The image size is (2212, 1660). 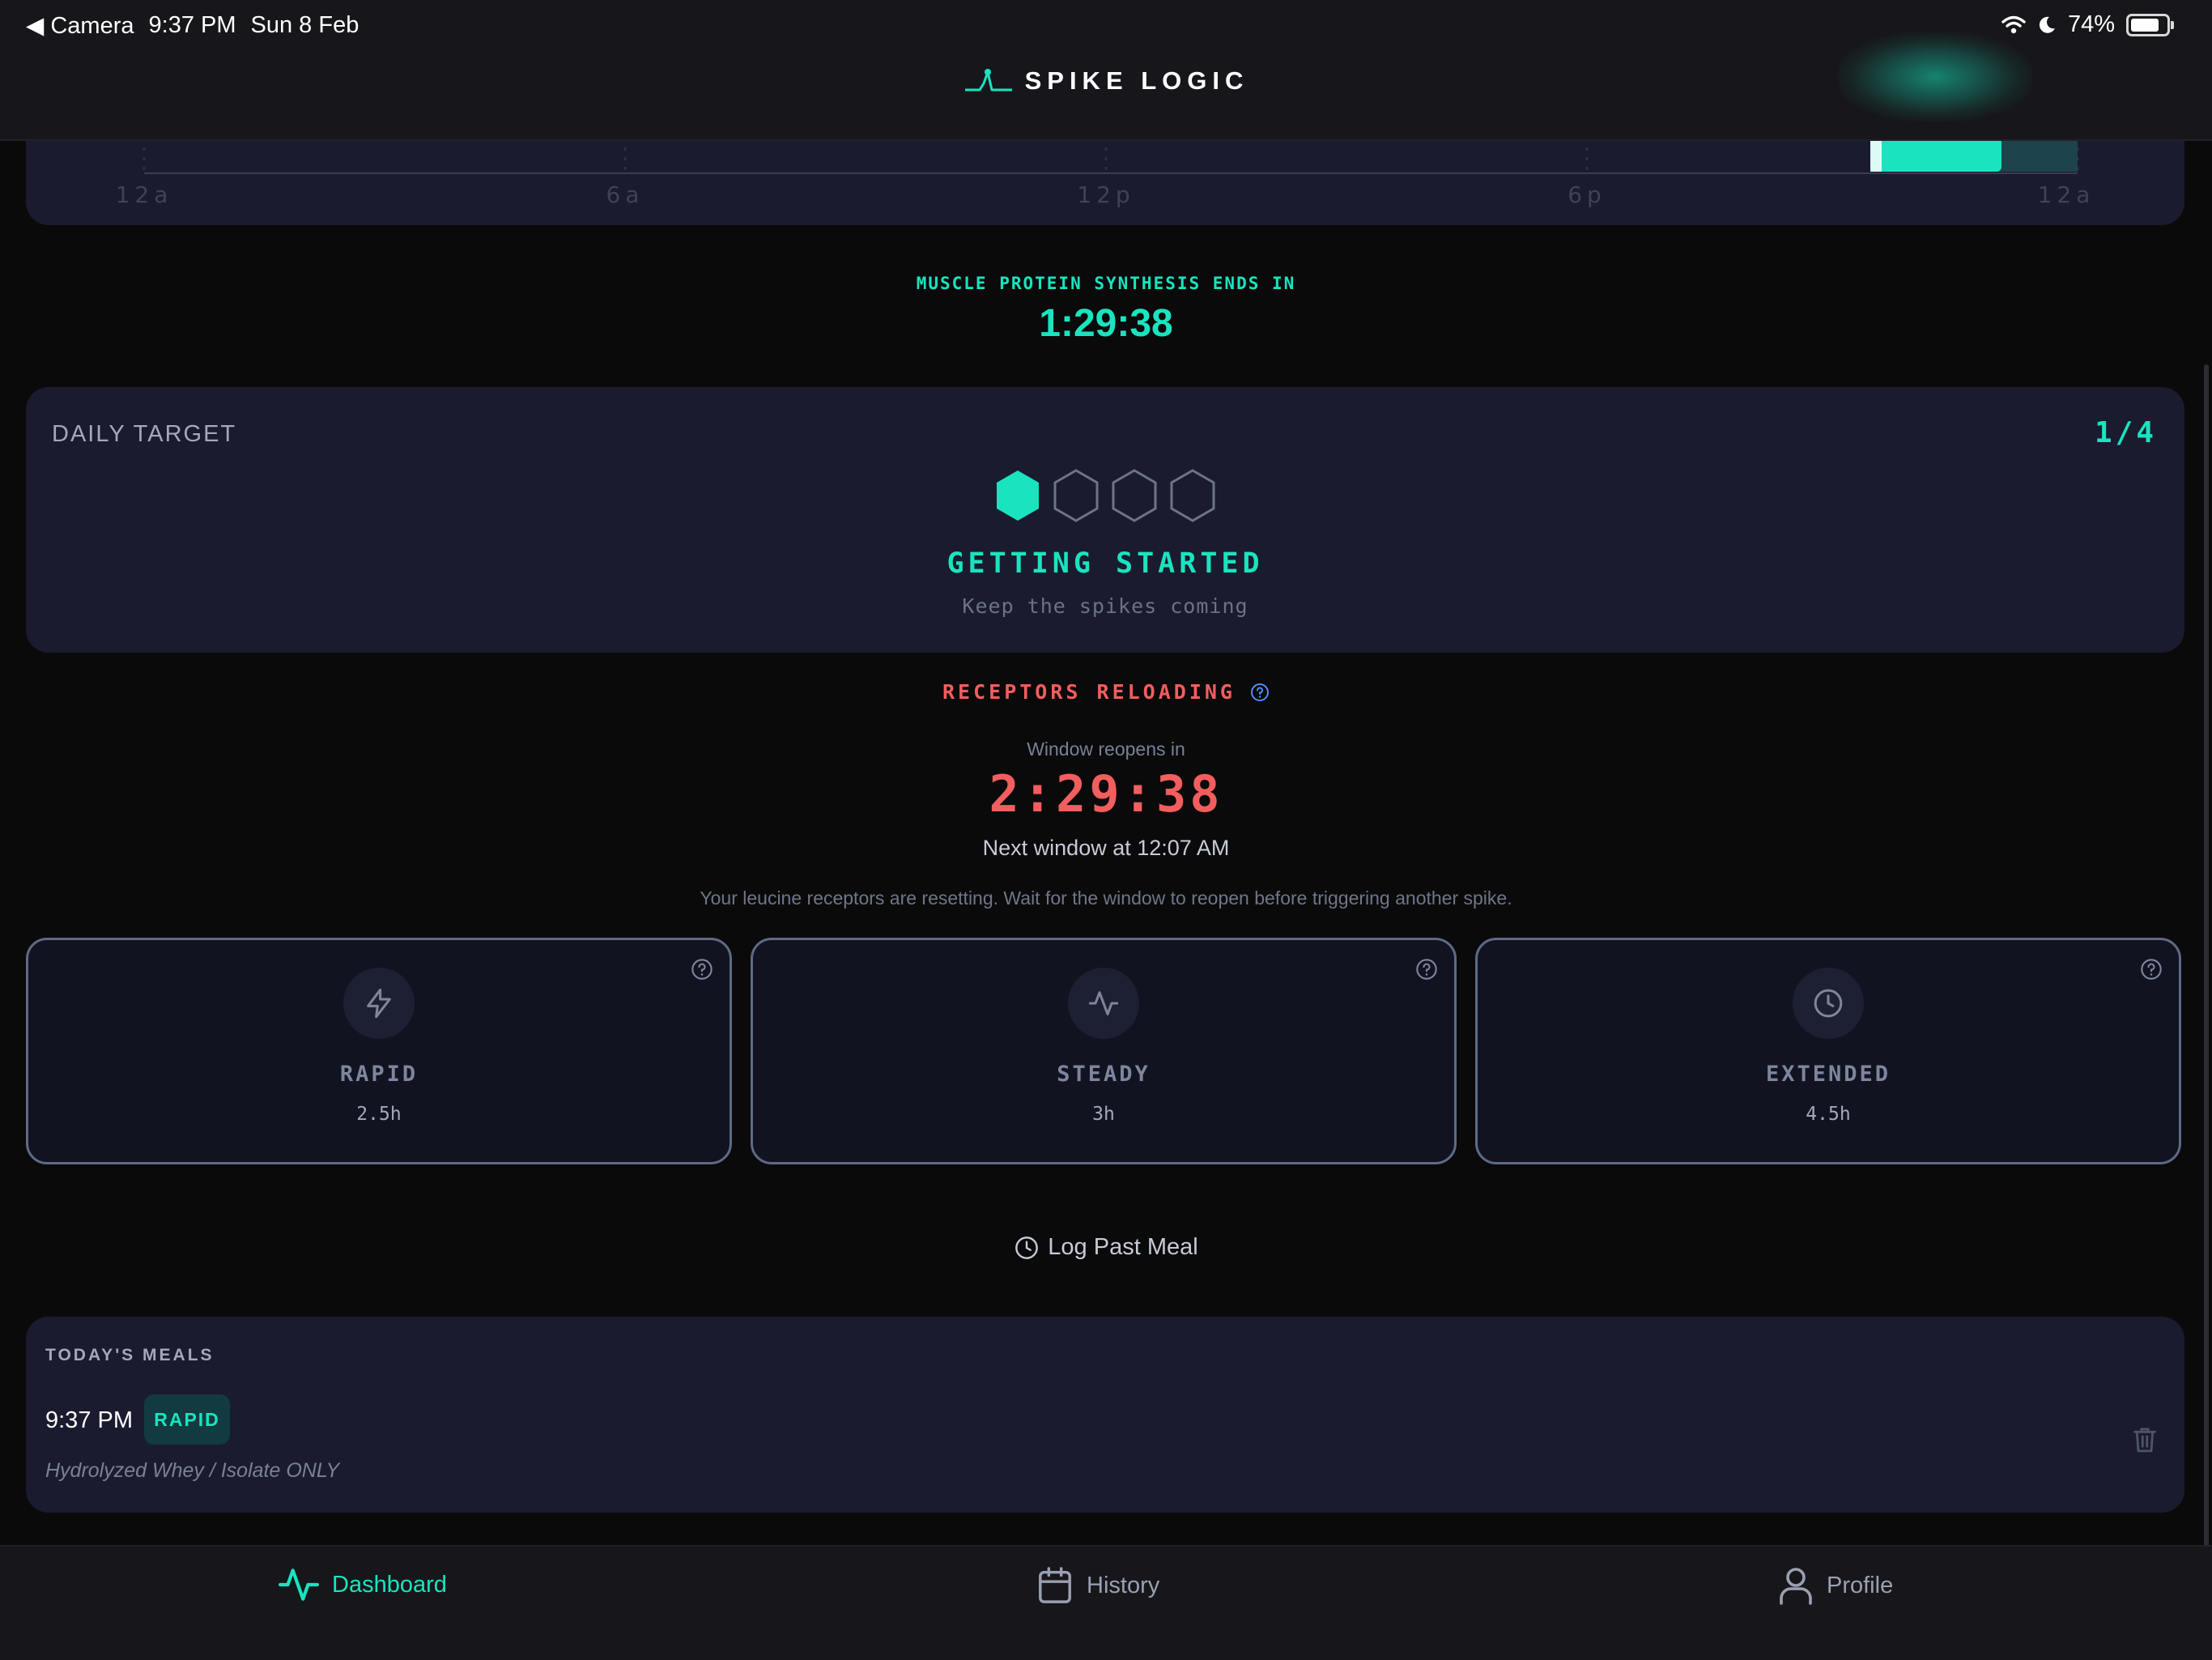 I want to click on target-progress-hexagons, so click(x=1105, y=496).